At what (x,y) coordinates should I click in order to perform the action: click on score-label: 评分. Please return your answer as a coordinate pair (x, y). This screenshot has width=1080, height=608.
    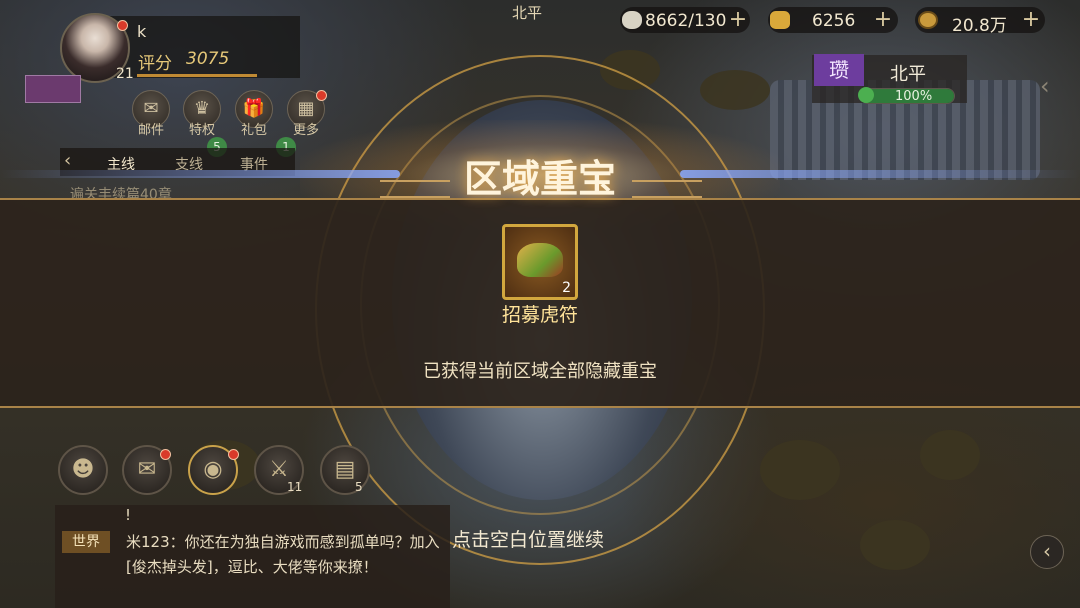
    Looking at the image, I should click on (155, 64).